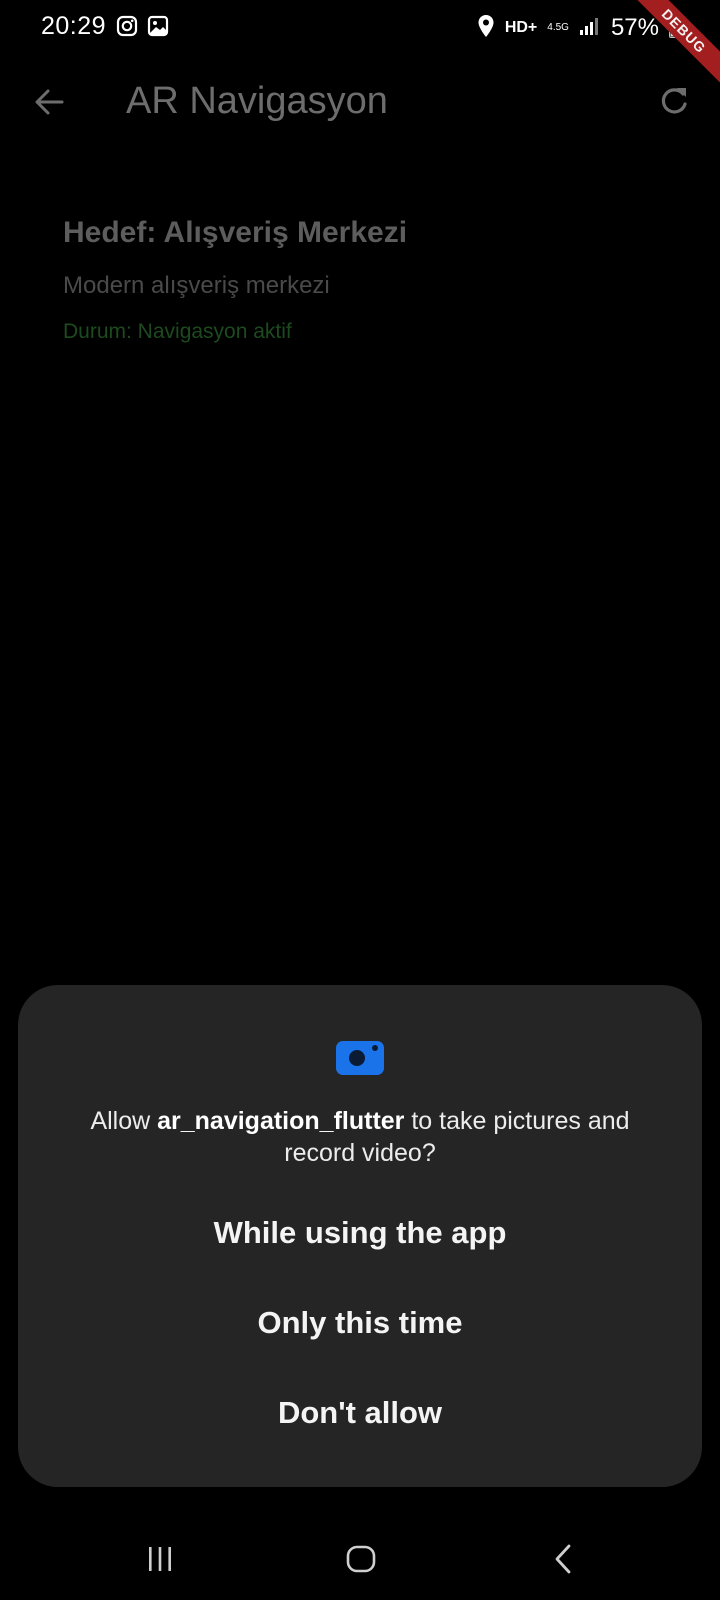 This screenshot has height=1600, width=720. What do you see at coordinates (235, 232) in the screenshot?
I see `destination-title: Hedef: Alışveriş Merkezi` at bounding box center [235, 232].